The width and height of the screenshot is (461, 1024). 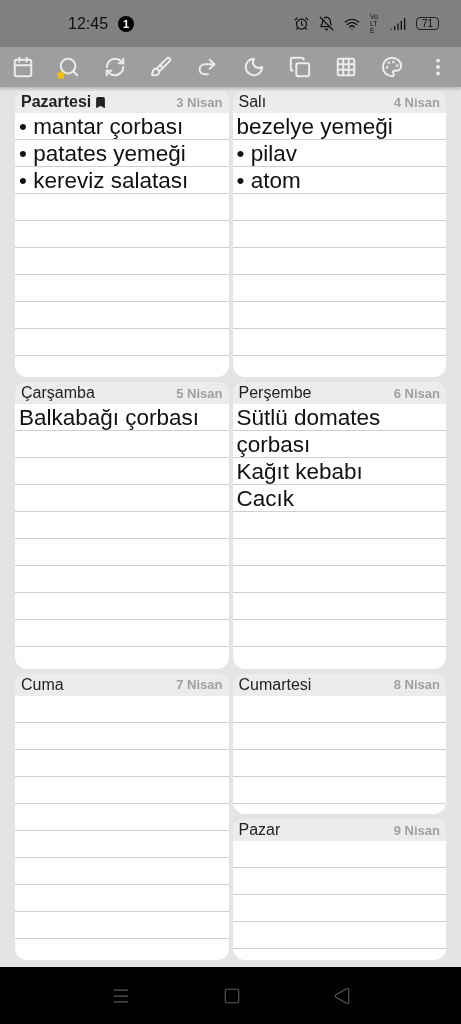 What do you see at coordinates (309, 431) in the screenshot?
I see `meal-entry: Sütlü domates çorbası` at bounding box center [309, 431].